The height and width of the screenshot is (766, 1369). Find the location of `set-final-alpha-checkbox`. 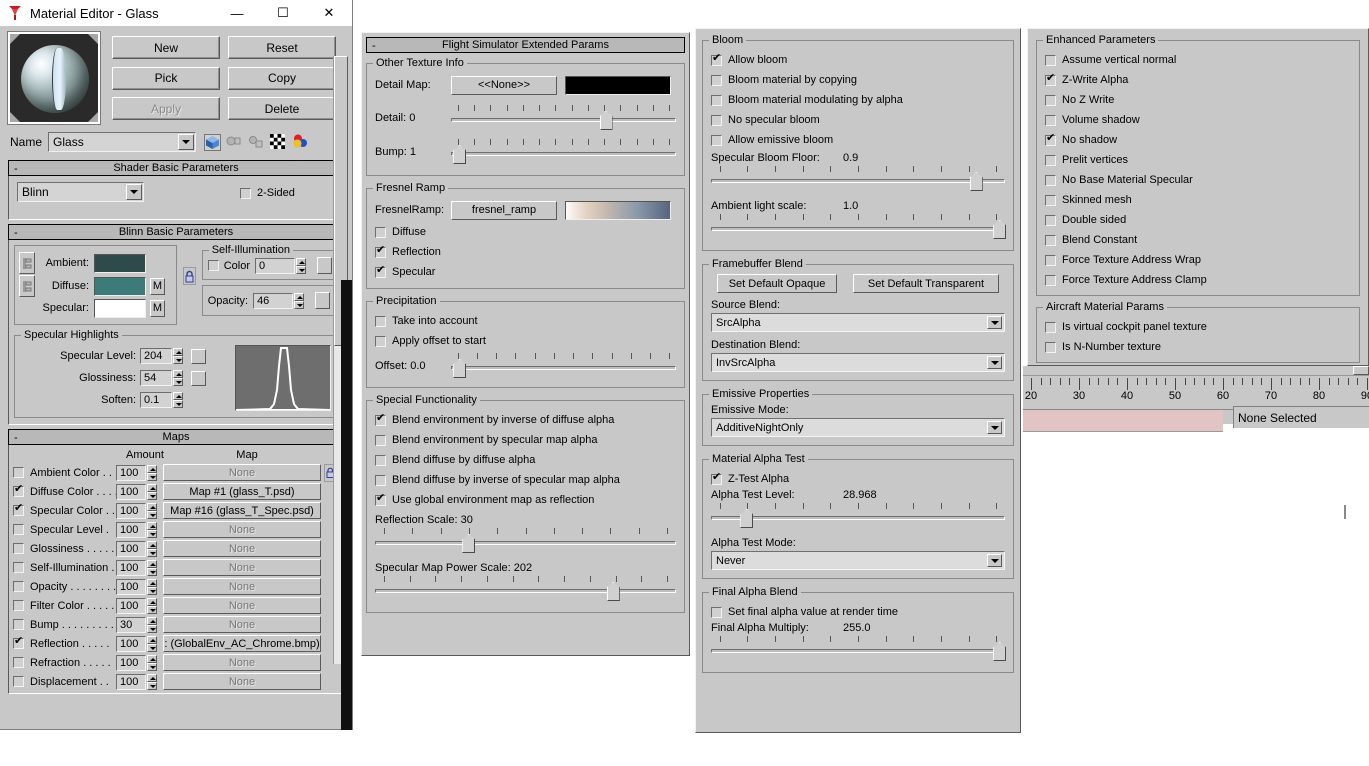

set-final-alpha-checkbox is located at coordinates (716, 612).